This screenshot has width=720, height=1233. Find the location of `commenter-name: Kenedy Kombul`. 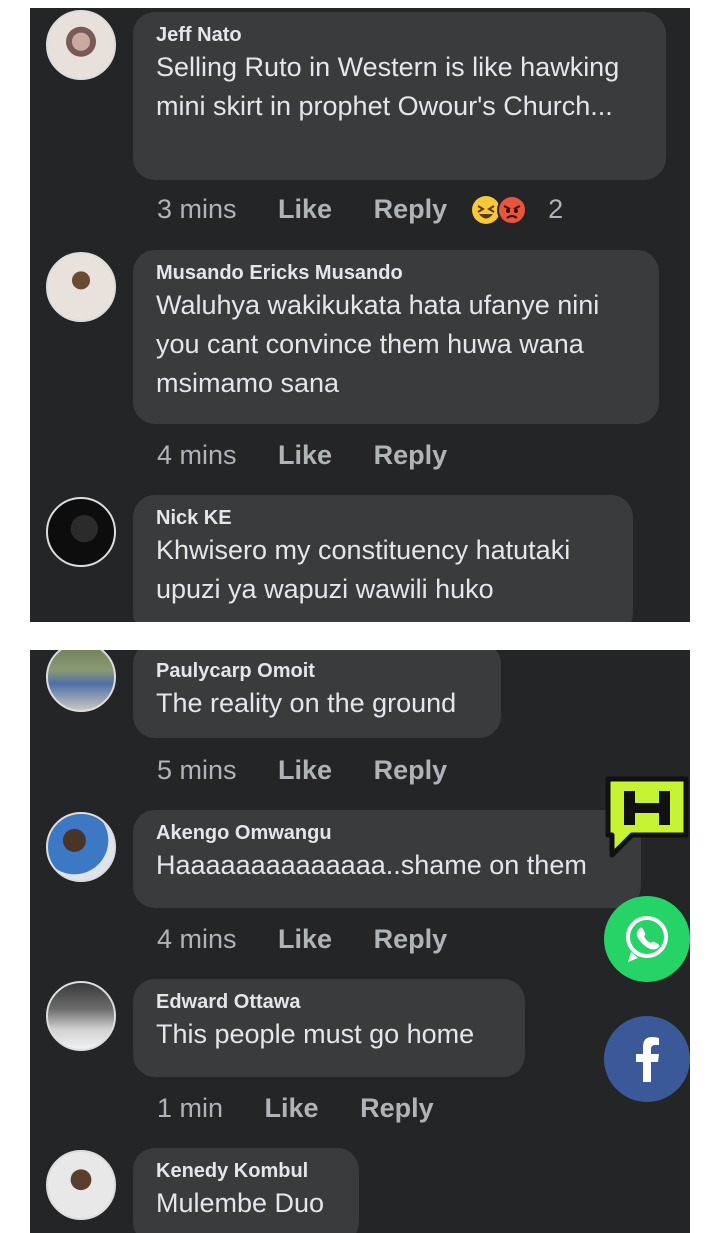

commenter-name: Kenedy Kombul is located at coordinates (246, 1171).